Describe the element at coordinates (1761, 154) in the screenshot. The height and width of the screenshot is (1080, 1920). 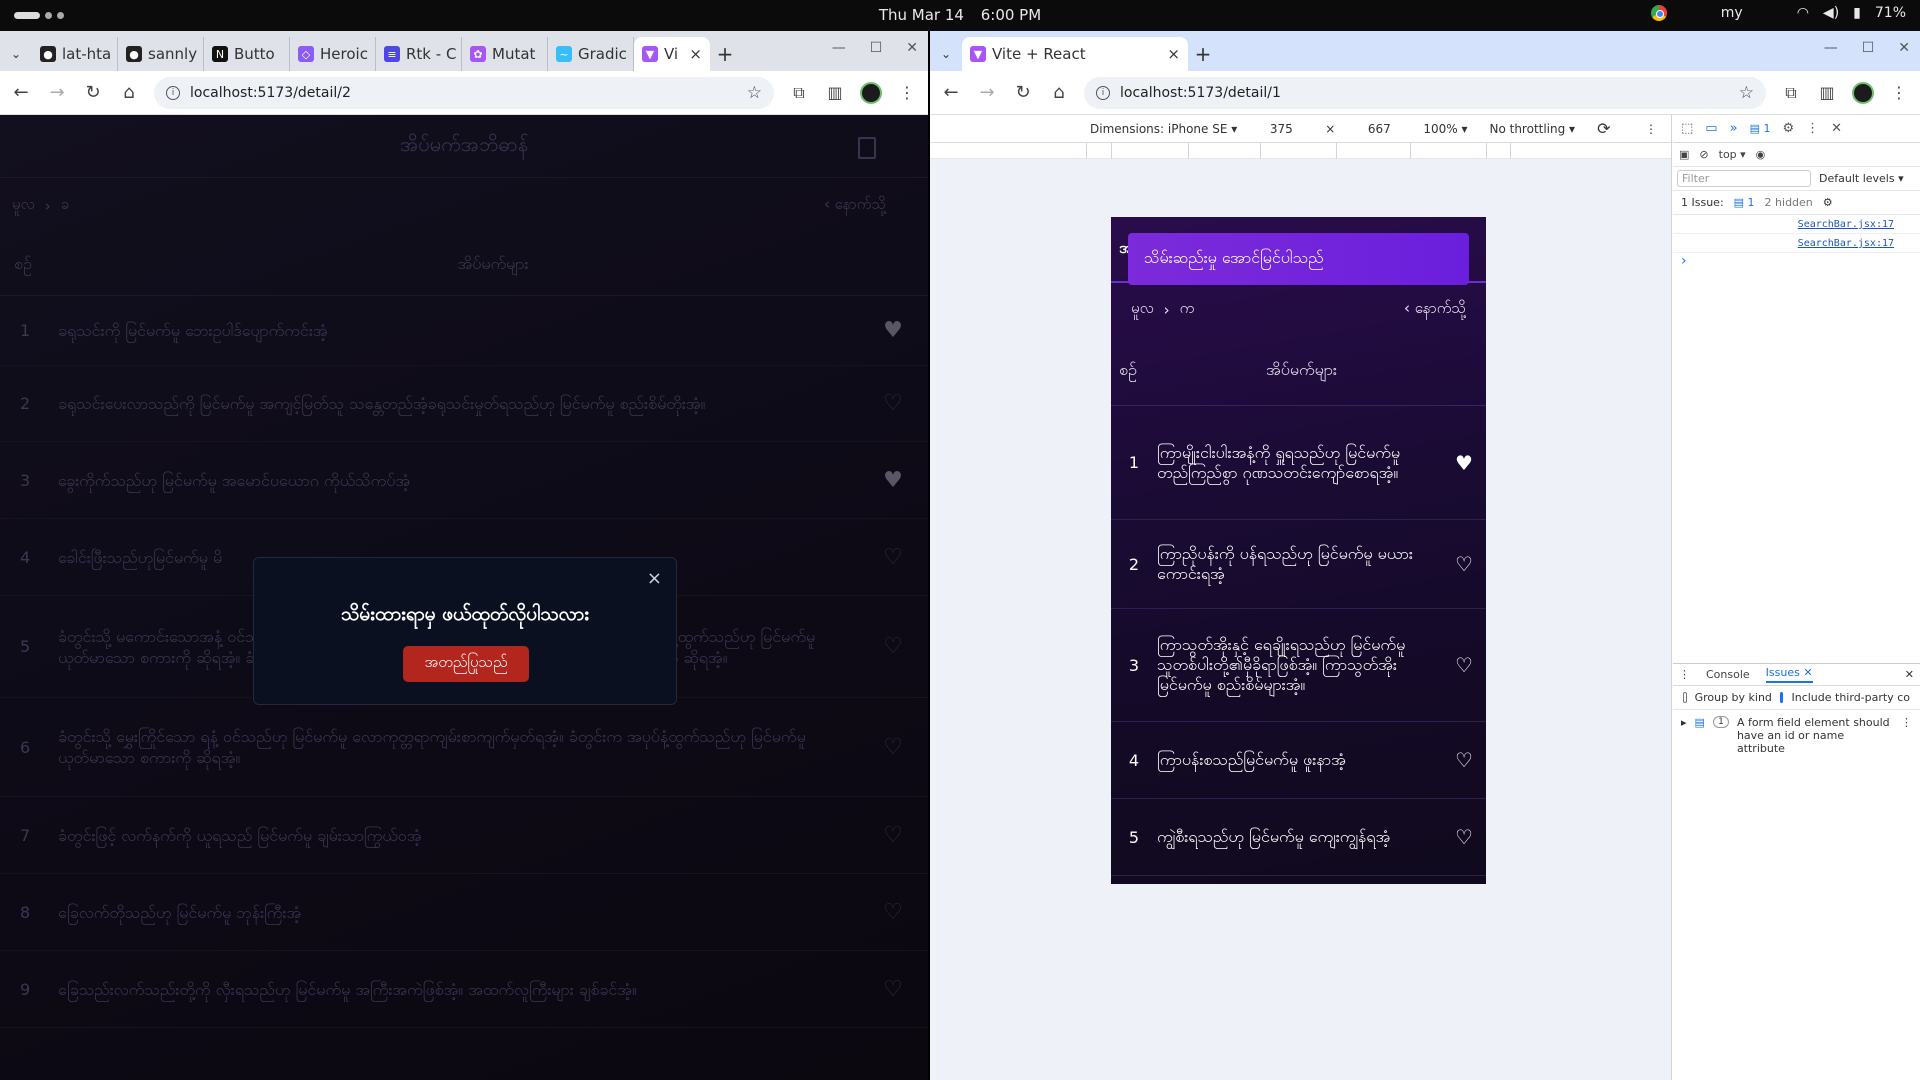
I see `live-expression-eye-icon: ◉` at that location.